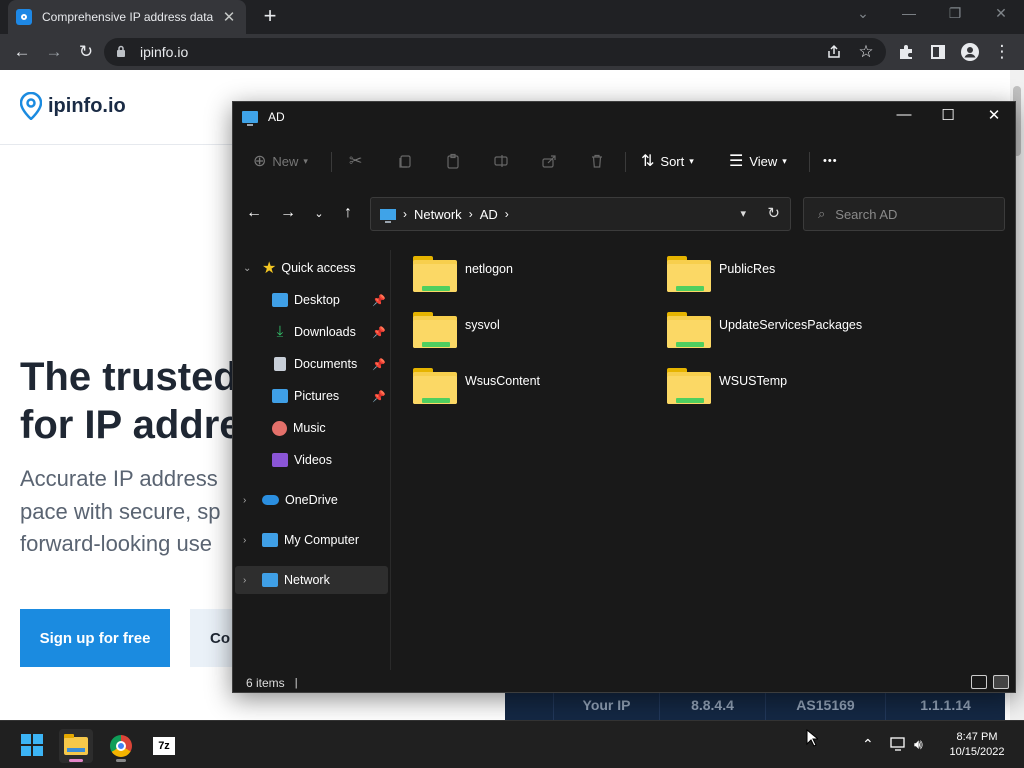 The height and width of the screenshot is (768, 1024). I want to click on refresh-icon: ↻, so click(773, 213).